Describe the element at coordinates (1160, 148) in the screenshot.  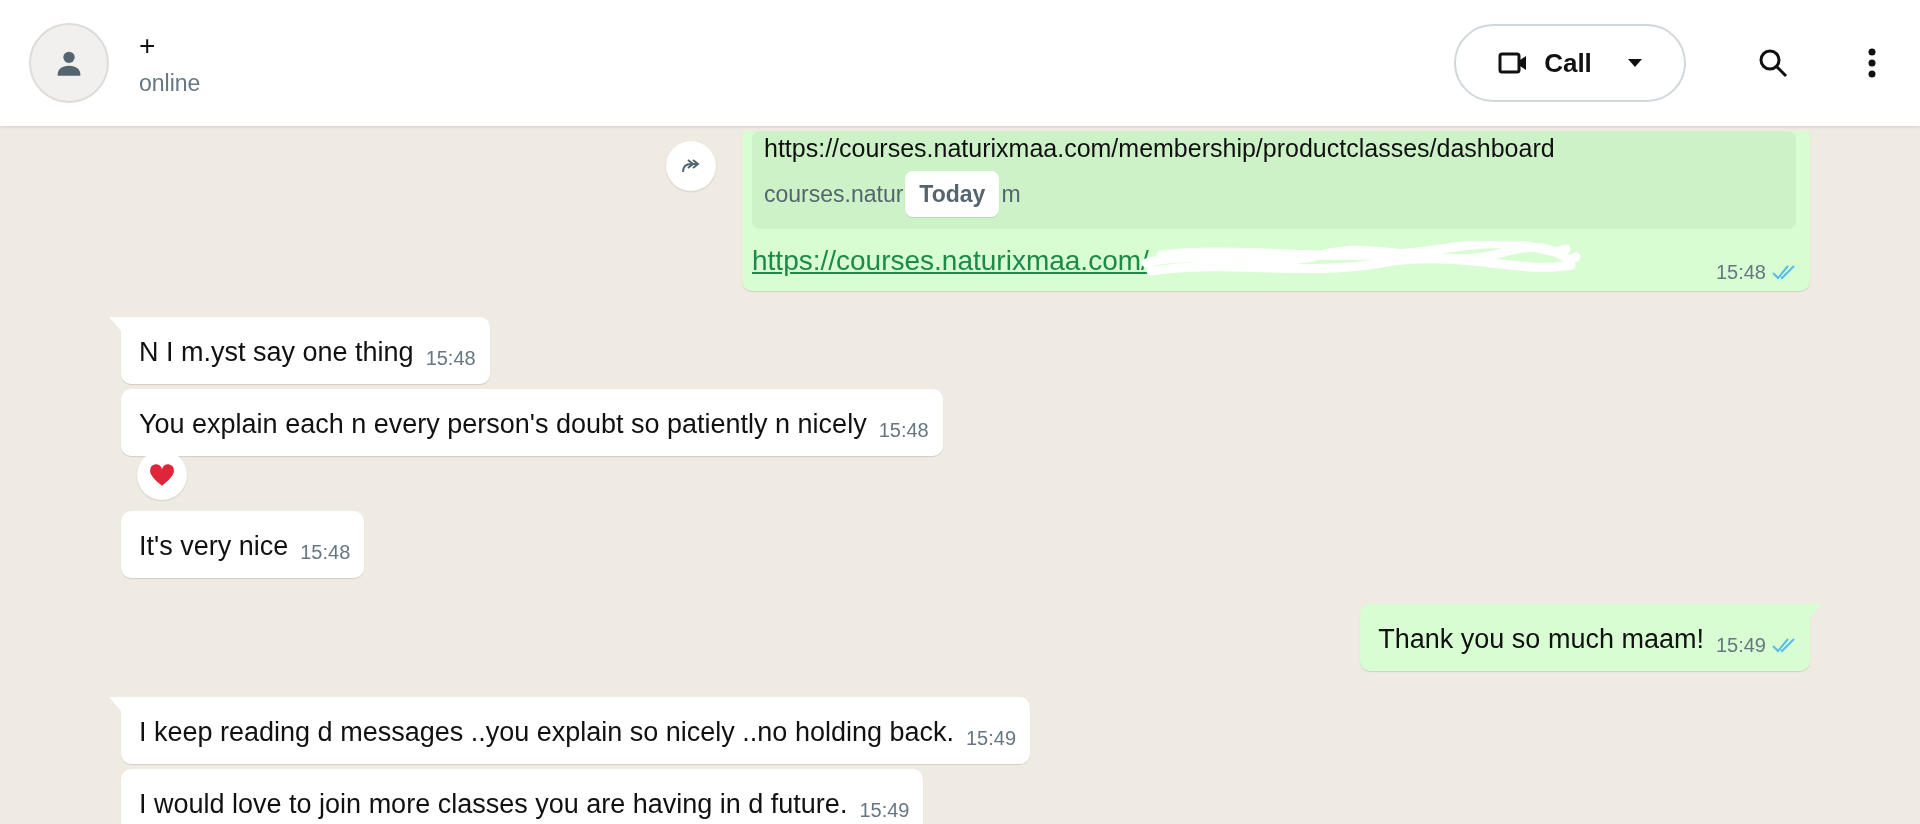
I see `preview-title: https://courses.naturixmaa.com/membership/productclasses/dashboard` at that location.